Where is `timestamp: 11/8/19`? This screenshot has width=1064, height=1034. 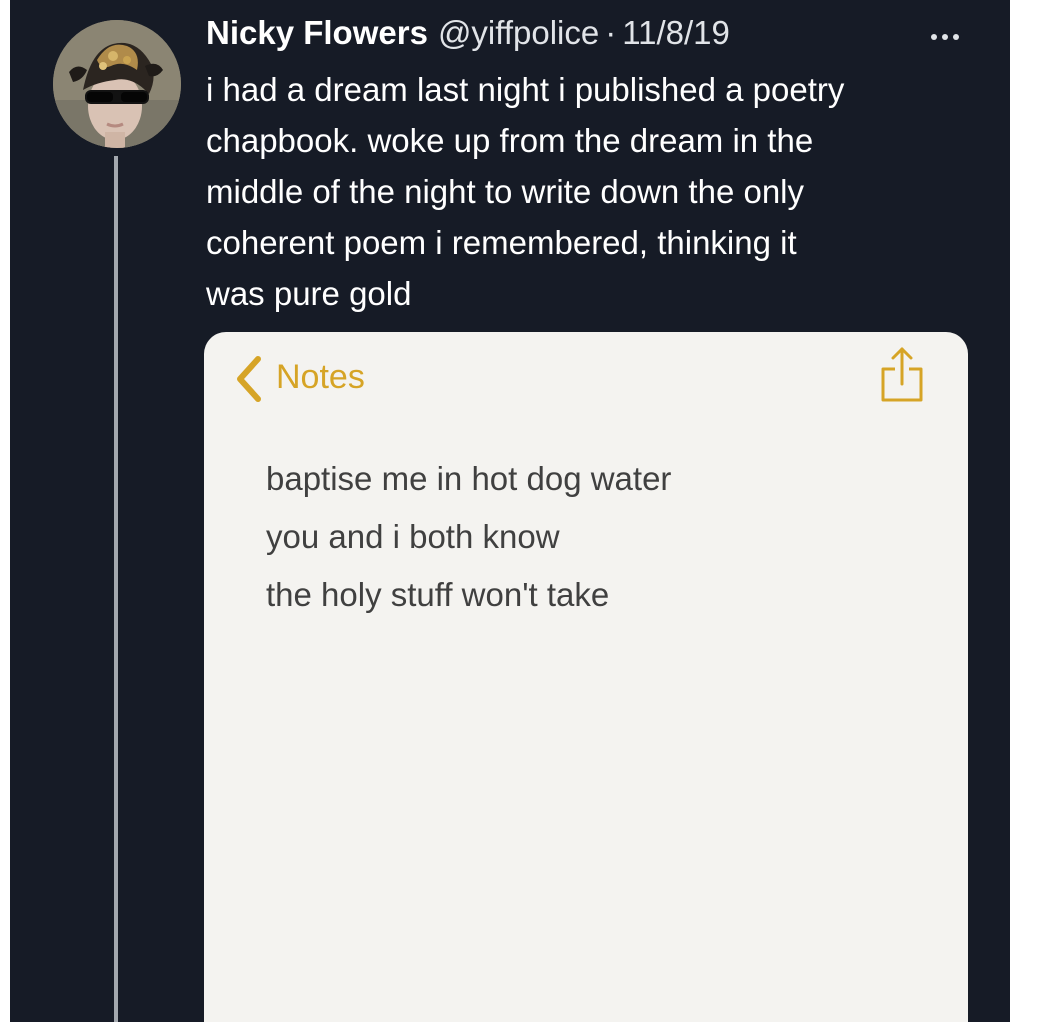
timestamp: 11/8/19 is located at coordinates (676, 33).